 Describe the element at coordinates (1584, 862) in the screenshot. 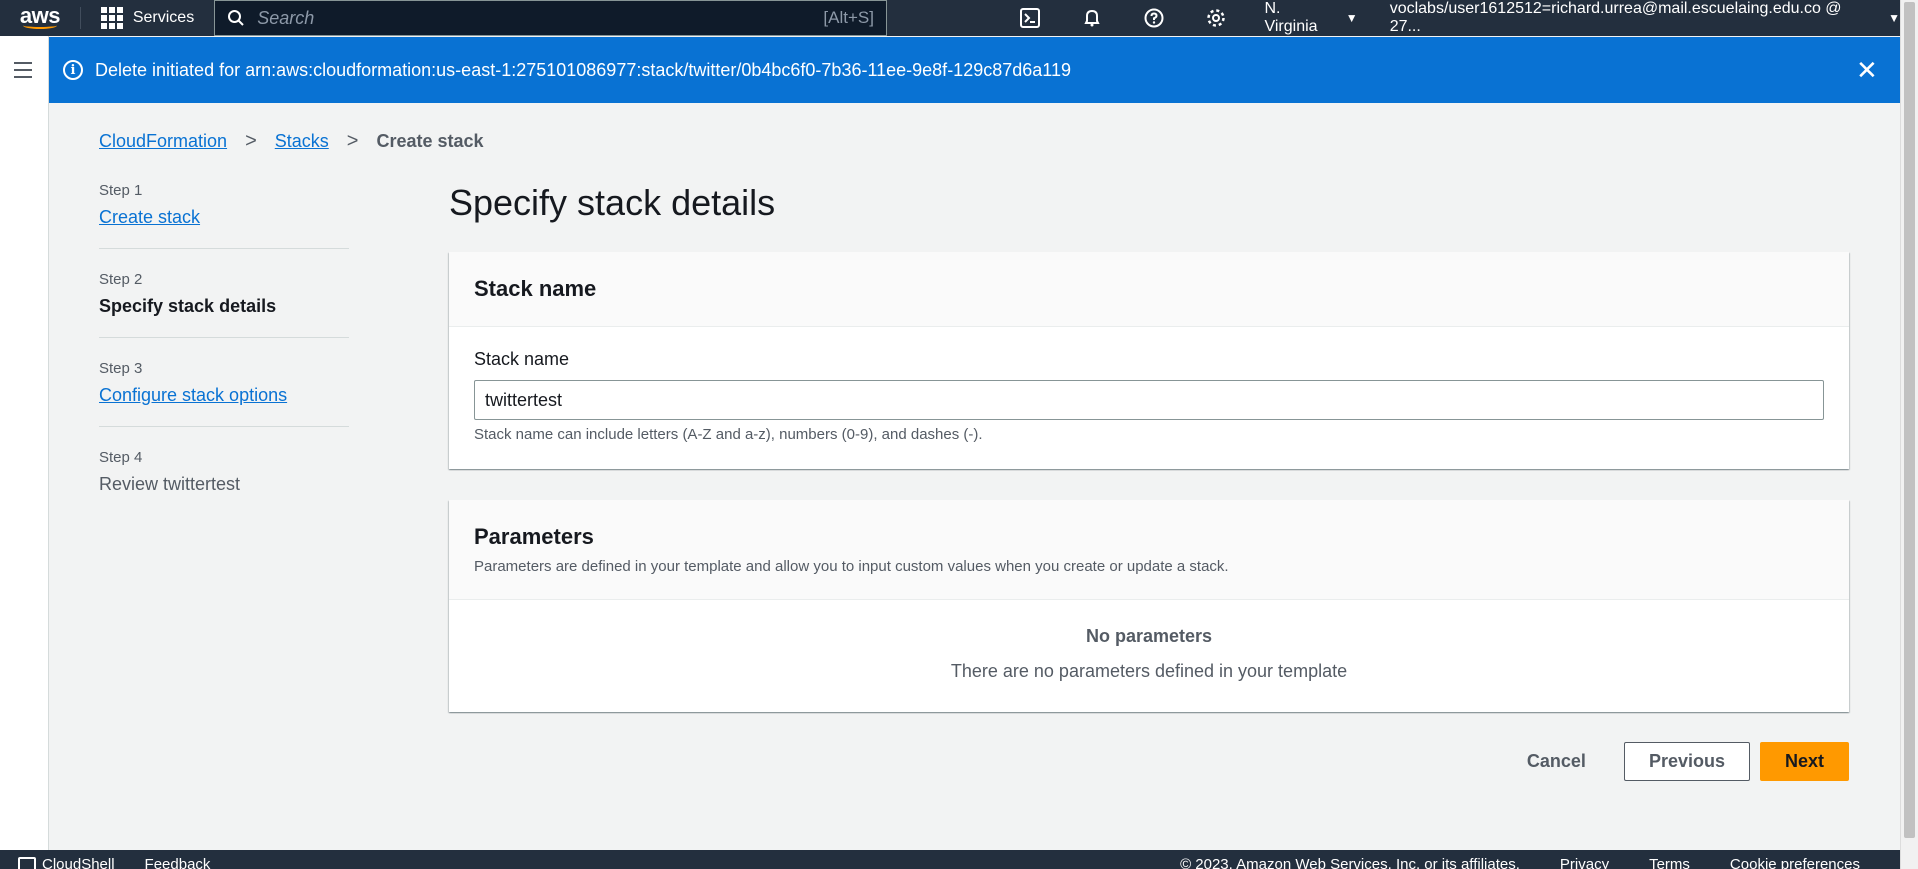

I see `privacy-link: Privacy` at that location.